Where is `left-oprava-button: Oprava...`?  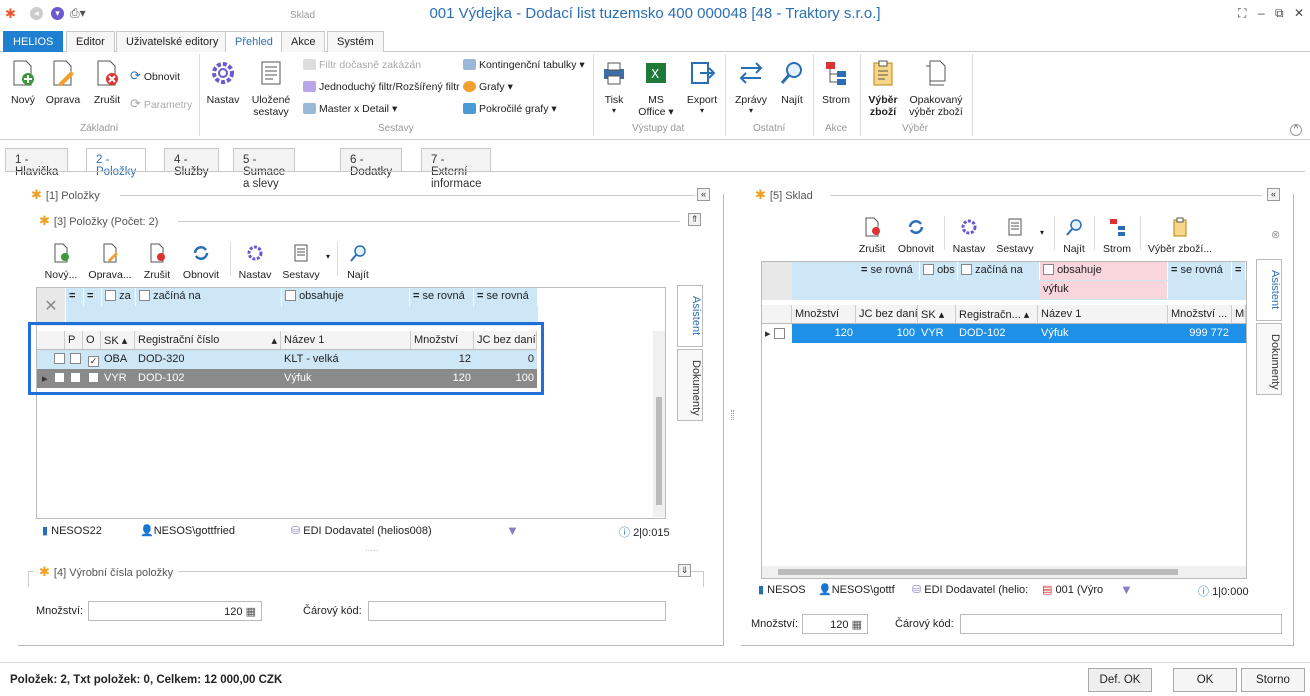
left-oprava-button: Oprava... is located at coordinates (110, 262).